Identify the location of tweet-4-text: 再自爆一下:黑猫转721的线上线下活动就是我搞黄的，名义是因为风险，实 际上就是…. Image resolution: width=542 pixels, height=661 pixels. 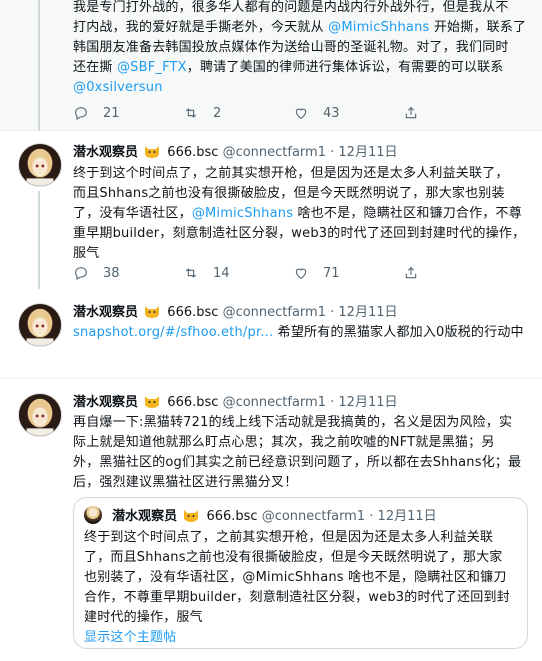
(297, 452).